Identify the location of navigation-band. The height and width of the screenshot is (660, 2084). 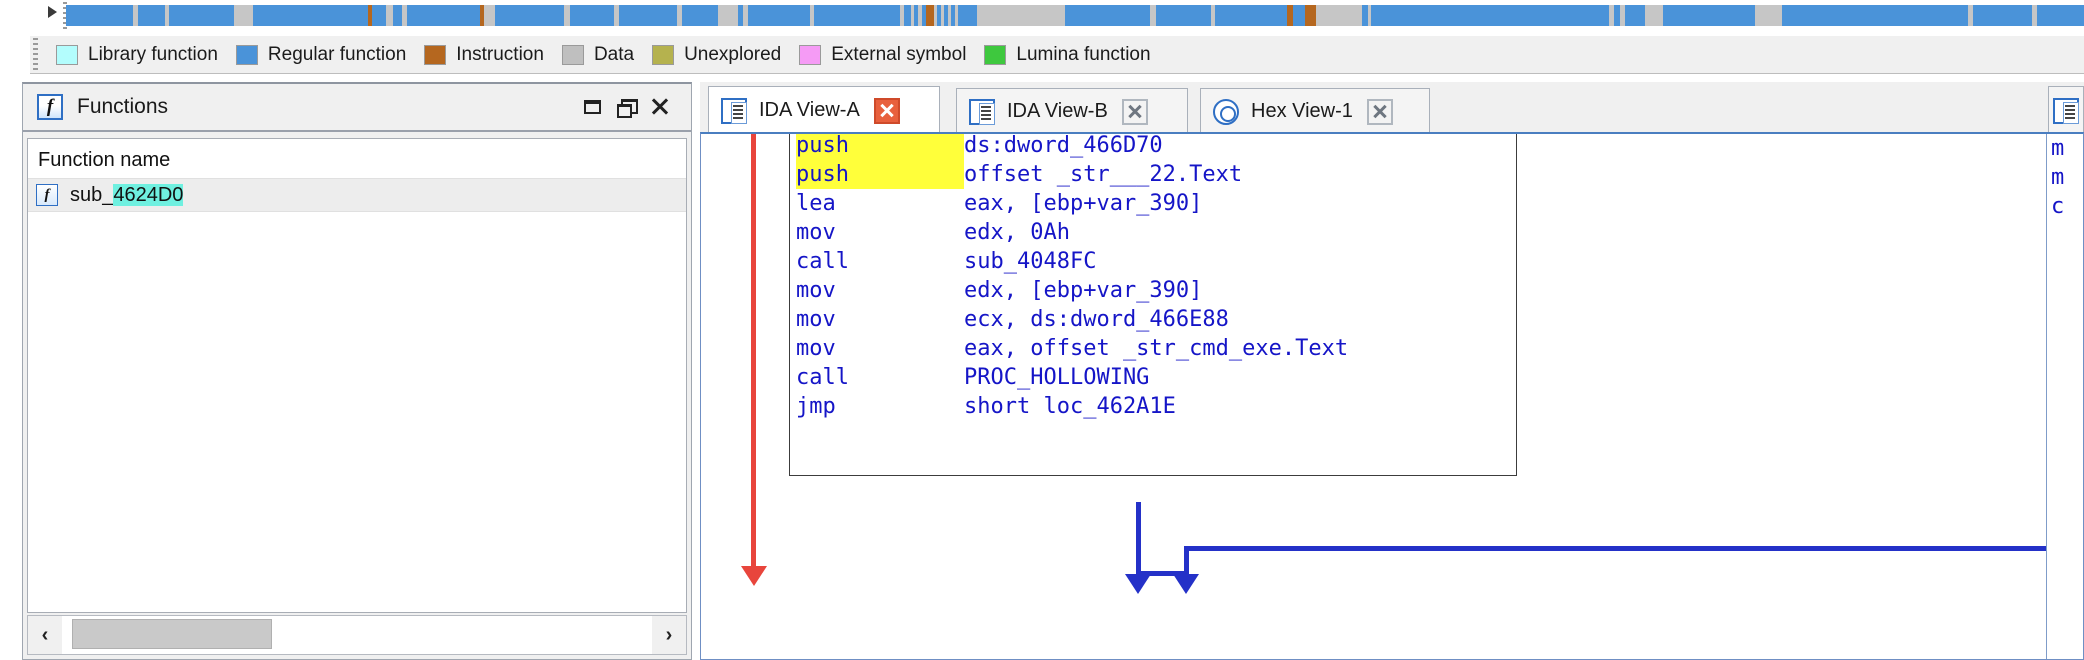
(1042, 16).